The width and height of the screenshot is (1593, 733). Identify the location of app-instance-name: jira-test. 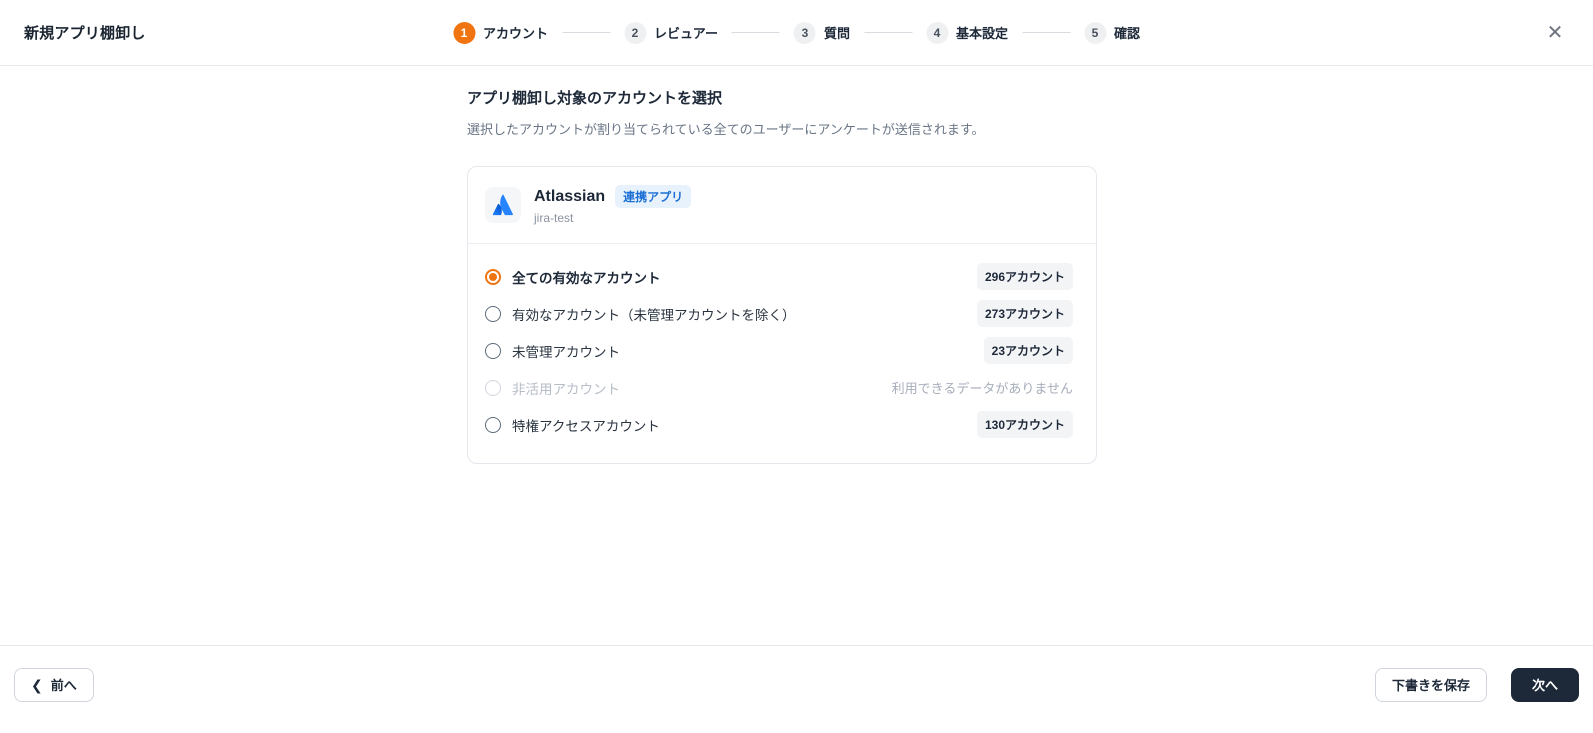
(554, 218).